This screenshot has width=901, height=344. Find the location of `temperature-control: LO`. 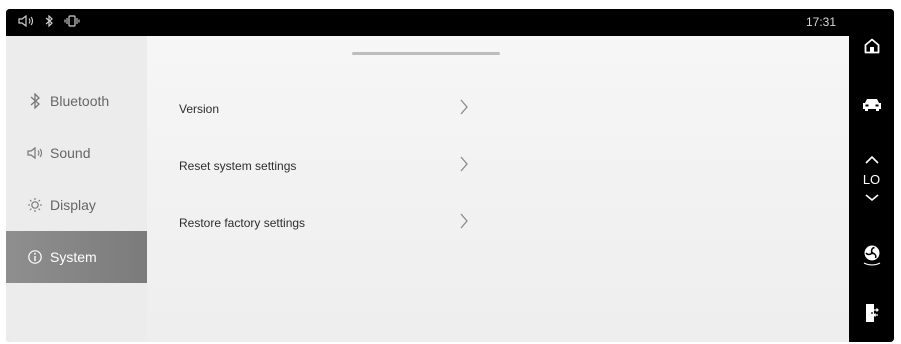

temperature-control: LO is located at coordinates (871, 179).